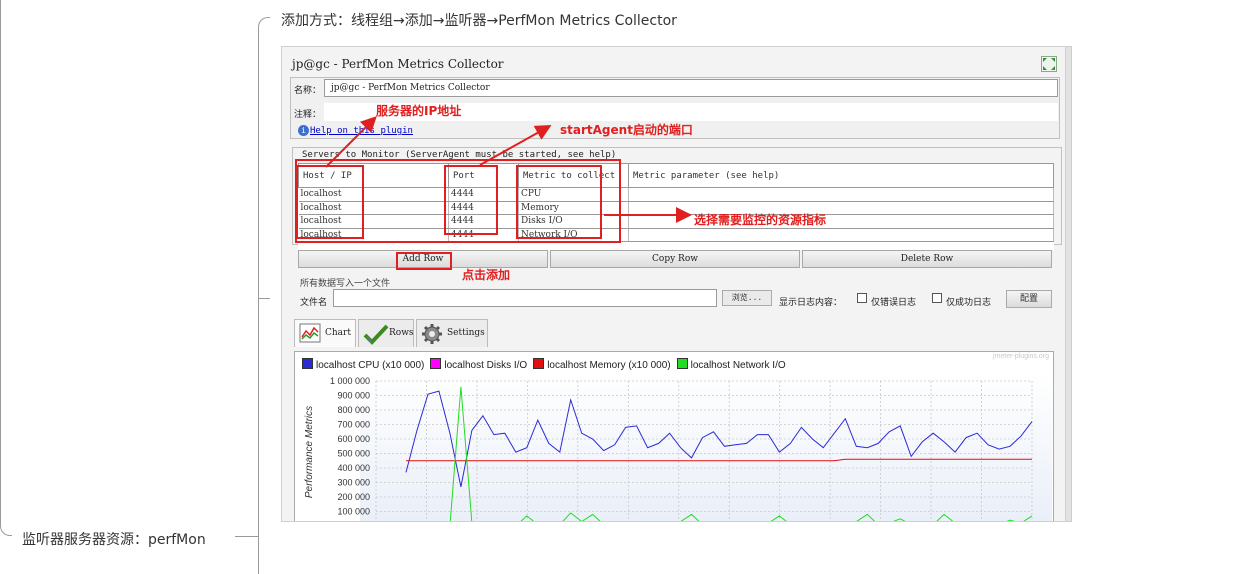 The height and width of the screenshot is (574, 1253). What do you see at coordinates (6, 530) in the screenshot?
I see `connector-left-curve` at bounding box center [6, 530].